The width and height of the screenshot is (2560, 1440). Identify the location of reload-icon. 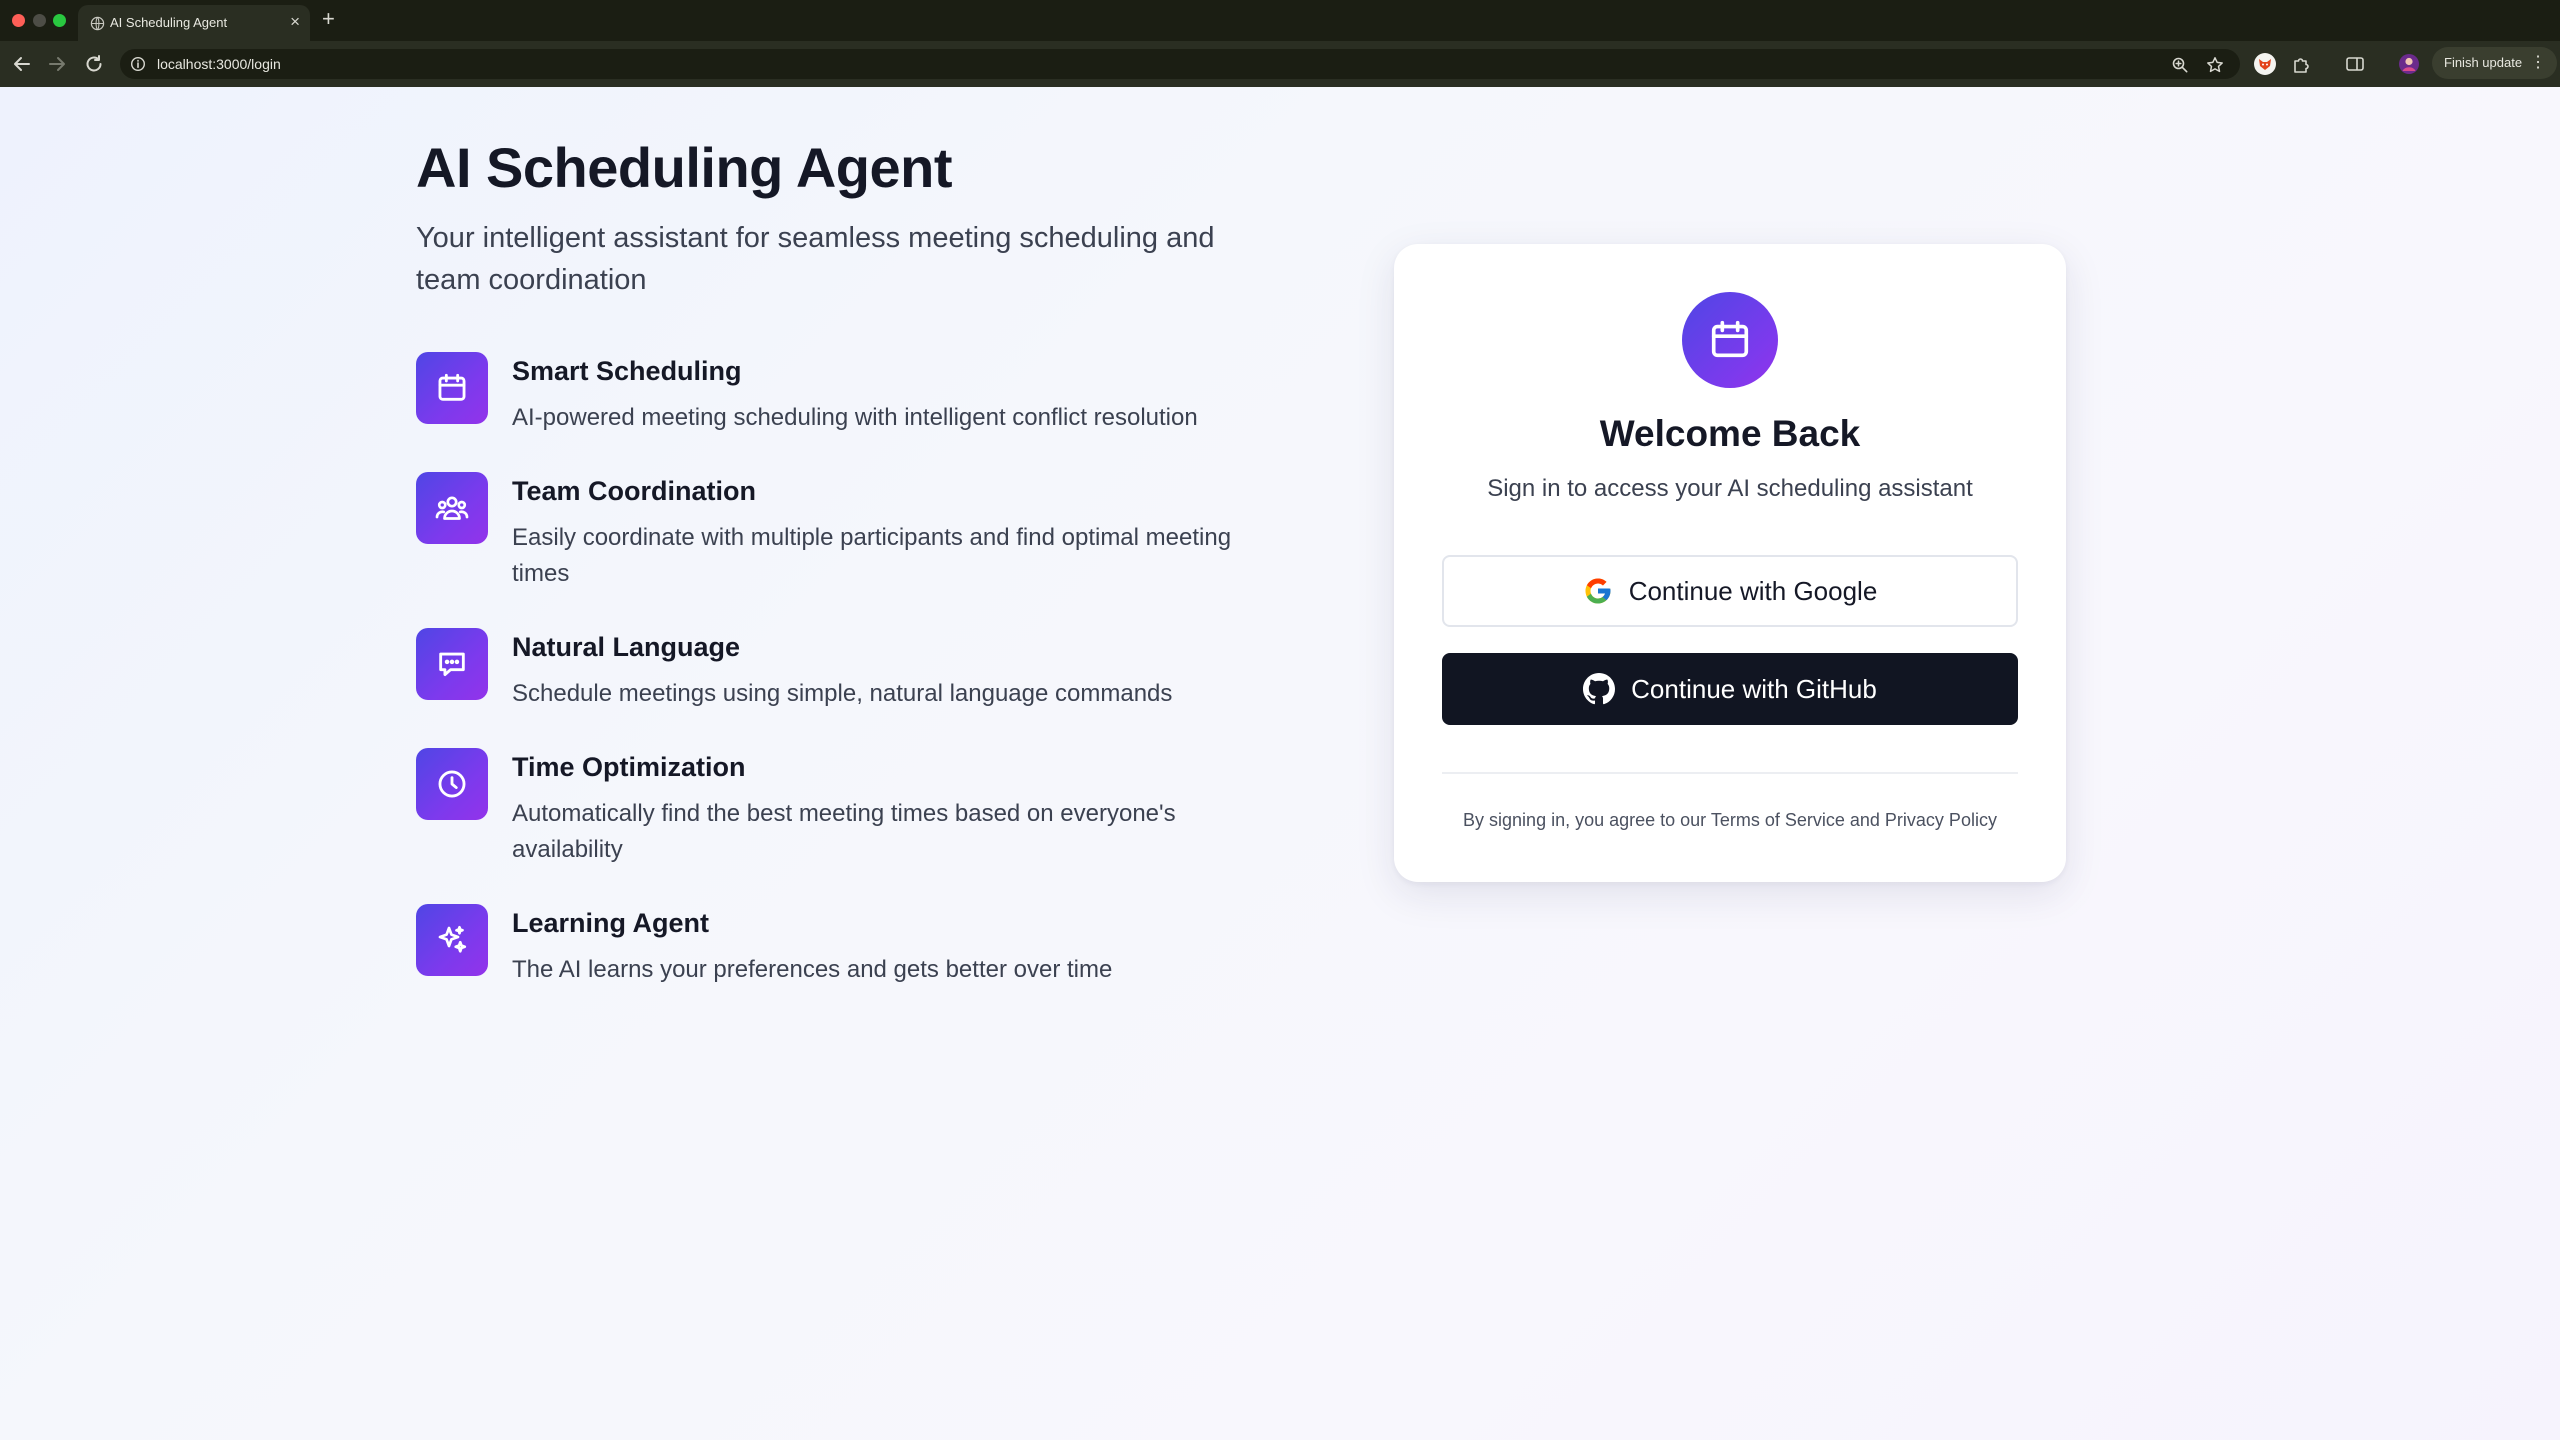
(94, 64).